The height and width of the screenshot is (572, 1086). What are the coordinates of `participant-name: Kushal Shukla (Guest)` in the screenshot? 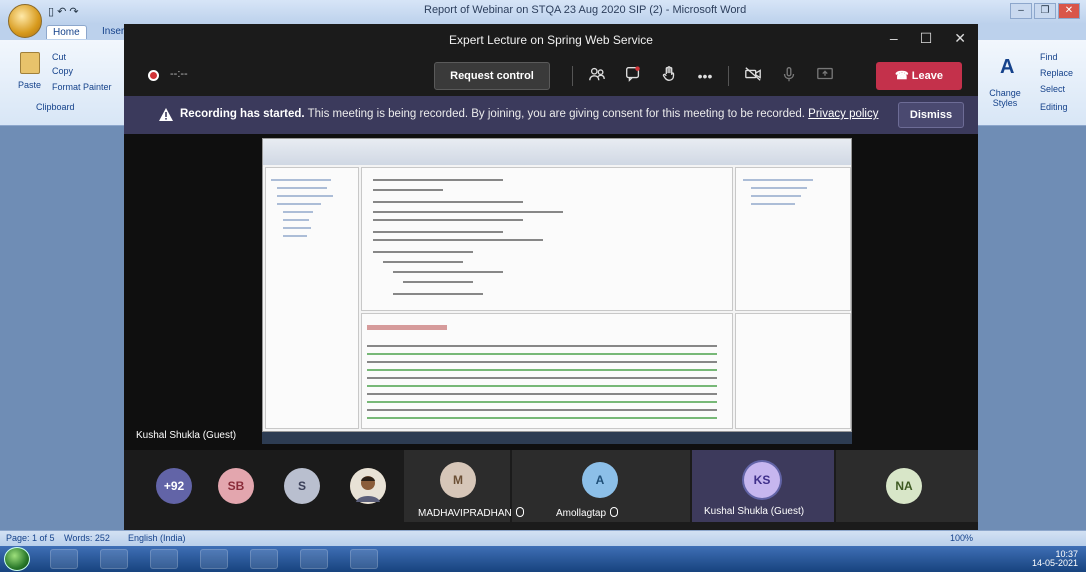 It's located at (754, 511).